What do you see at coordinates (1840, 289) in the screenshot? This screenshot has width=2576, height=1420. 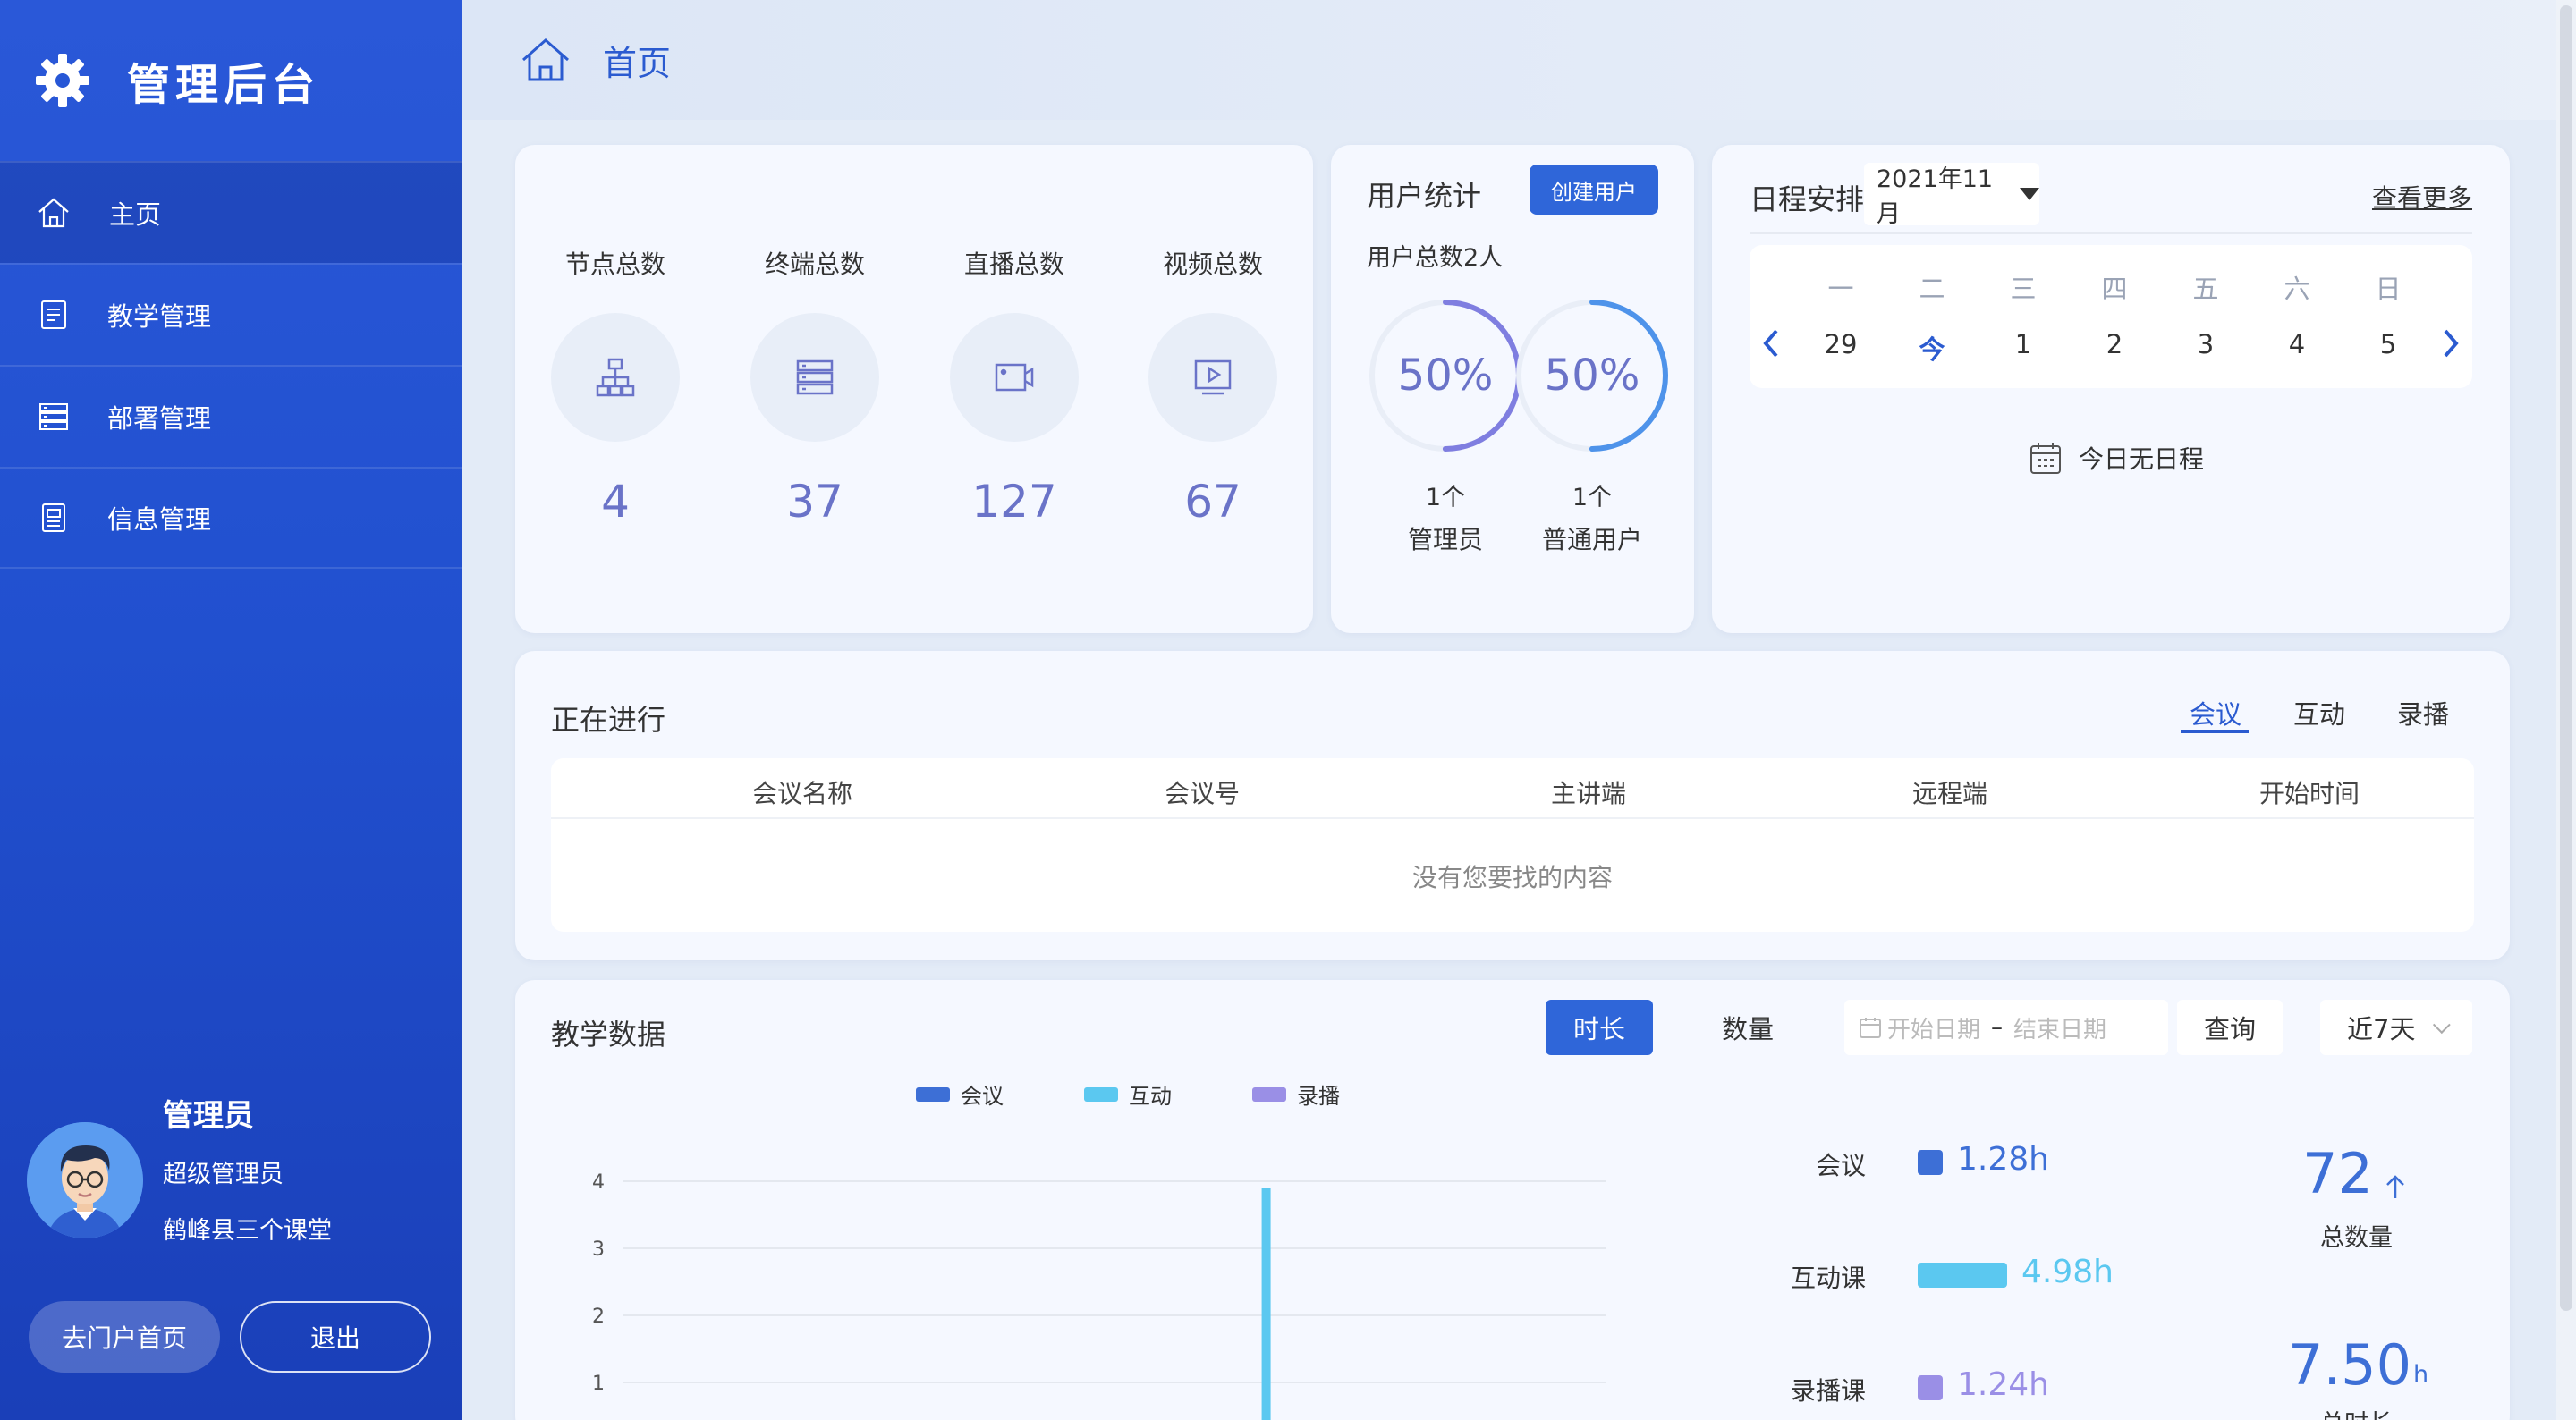 I see `weekday-label: 一` at bounding box center [1840, 289].